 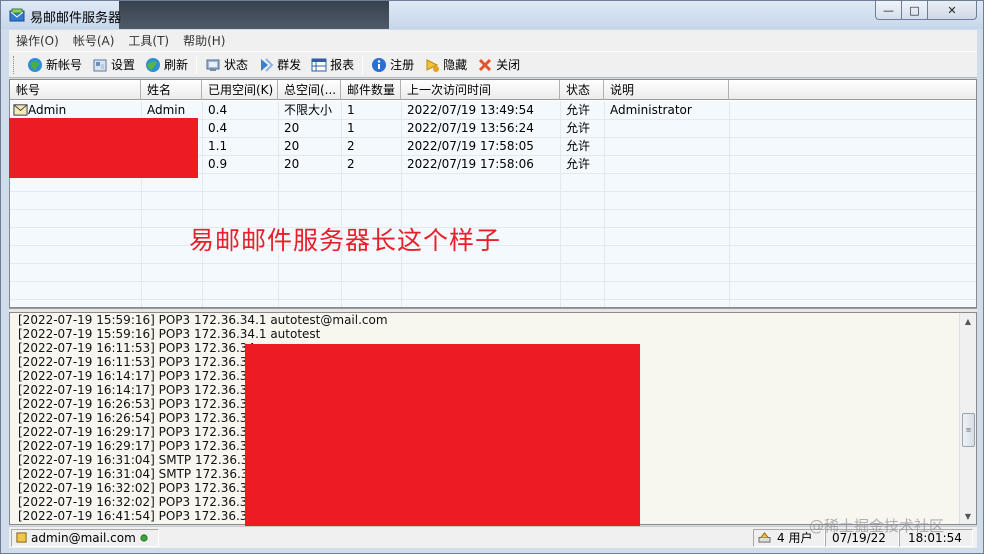 What do you see at coordinates (666, 90) in the screenshot?
I see `column-header-description: 说明` at bounding box center [666, 90].